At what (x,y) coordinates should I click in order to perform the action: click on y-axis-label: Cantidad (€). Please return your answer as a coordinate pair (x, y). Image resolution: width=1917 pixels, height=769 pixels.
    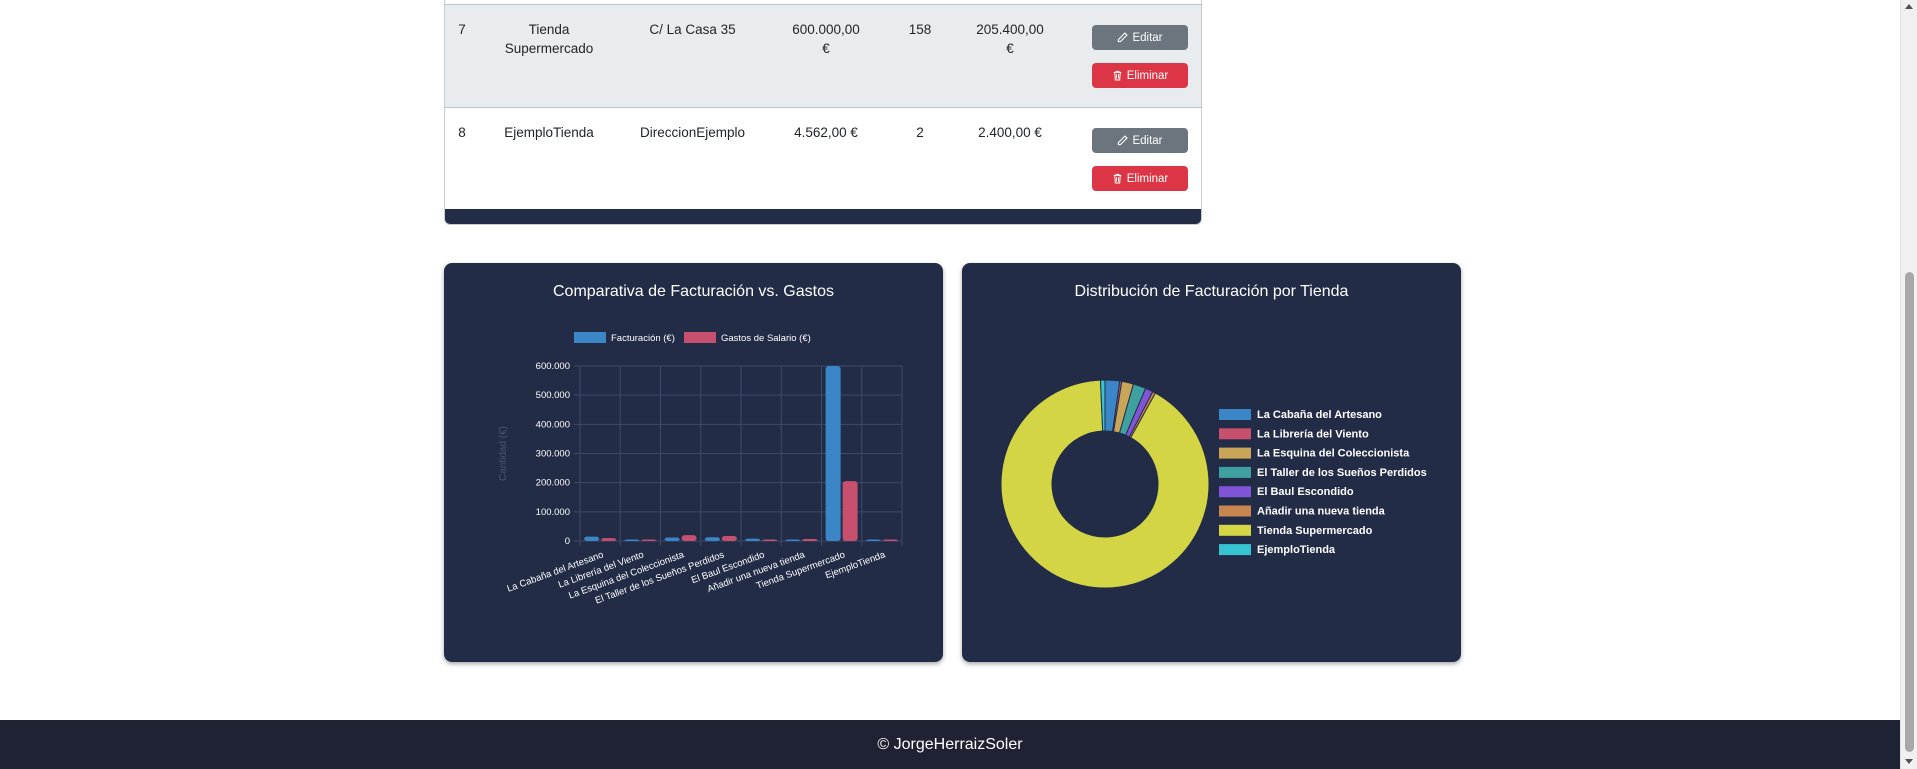
    Looking at the image, I should click on (503, 453).